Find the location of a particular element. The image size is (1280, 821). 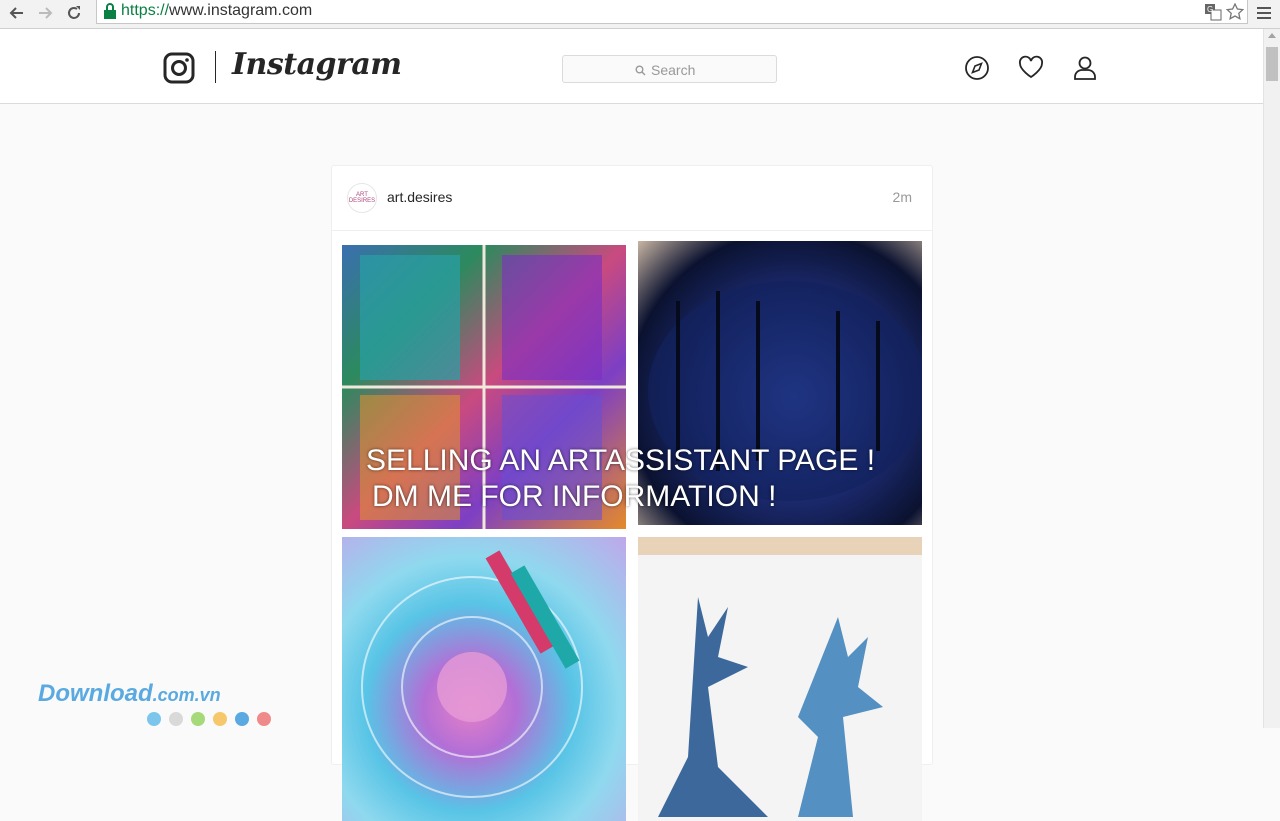

avatar: ART DESIRES is located at coordinates (362, 198).